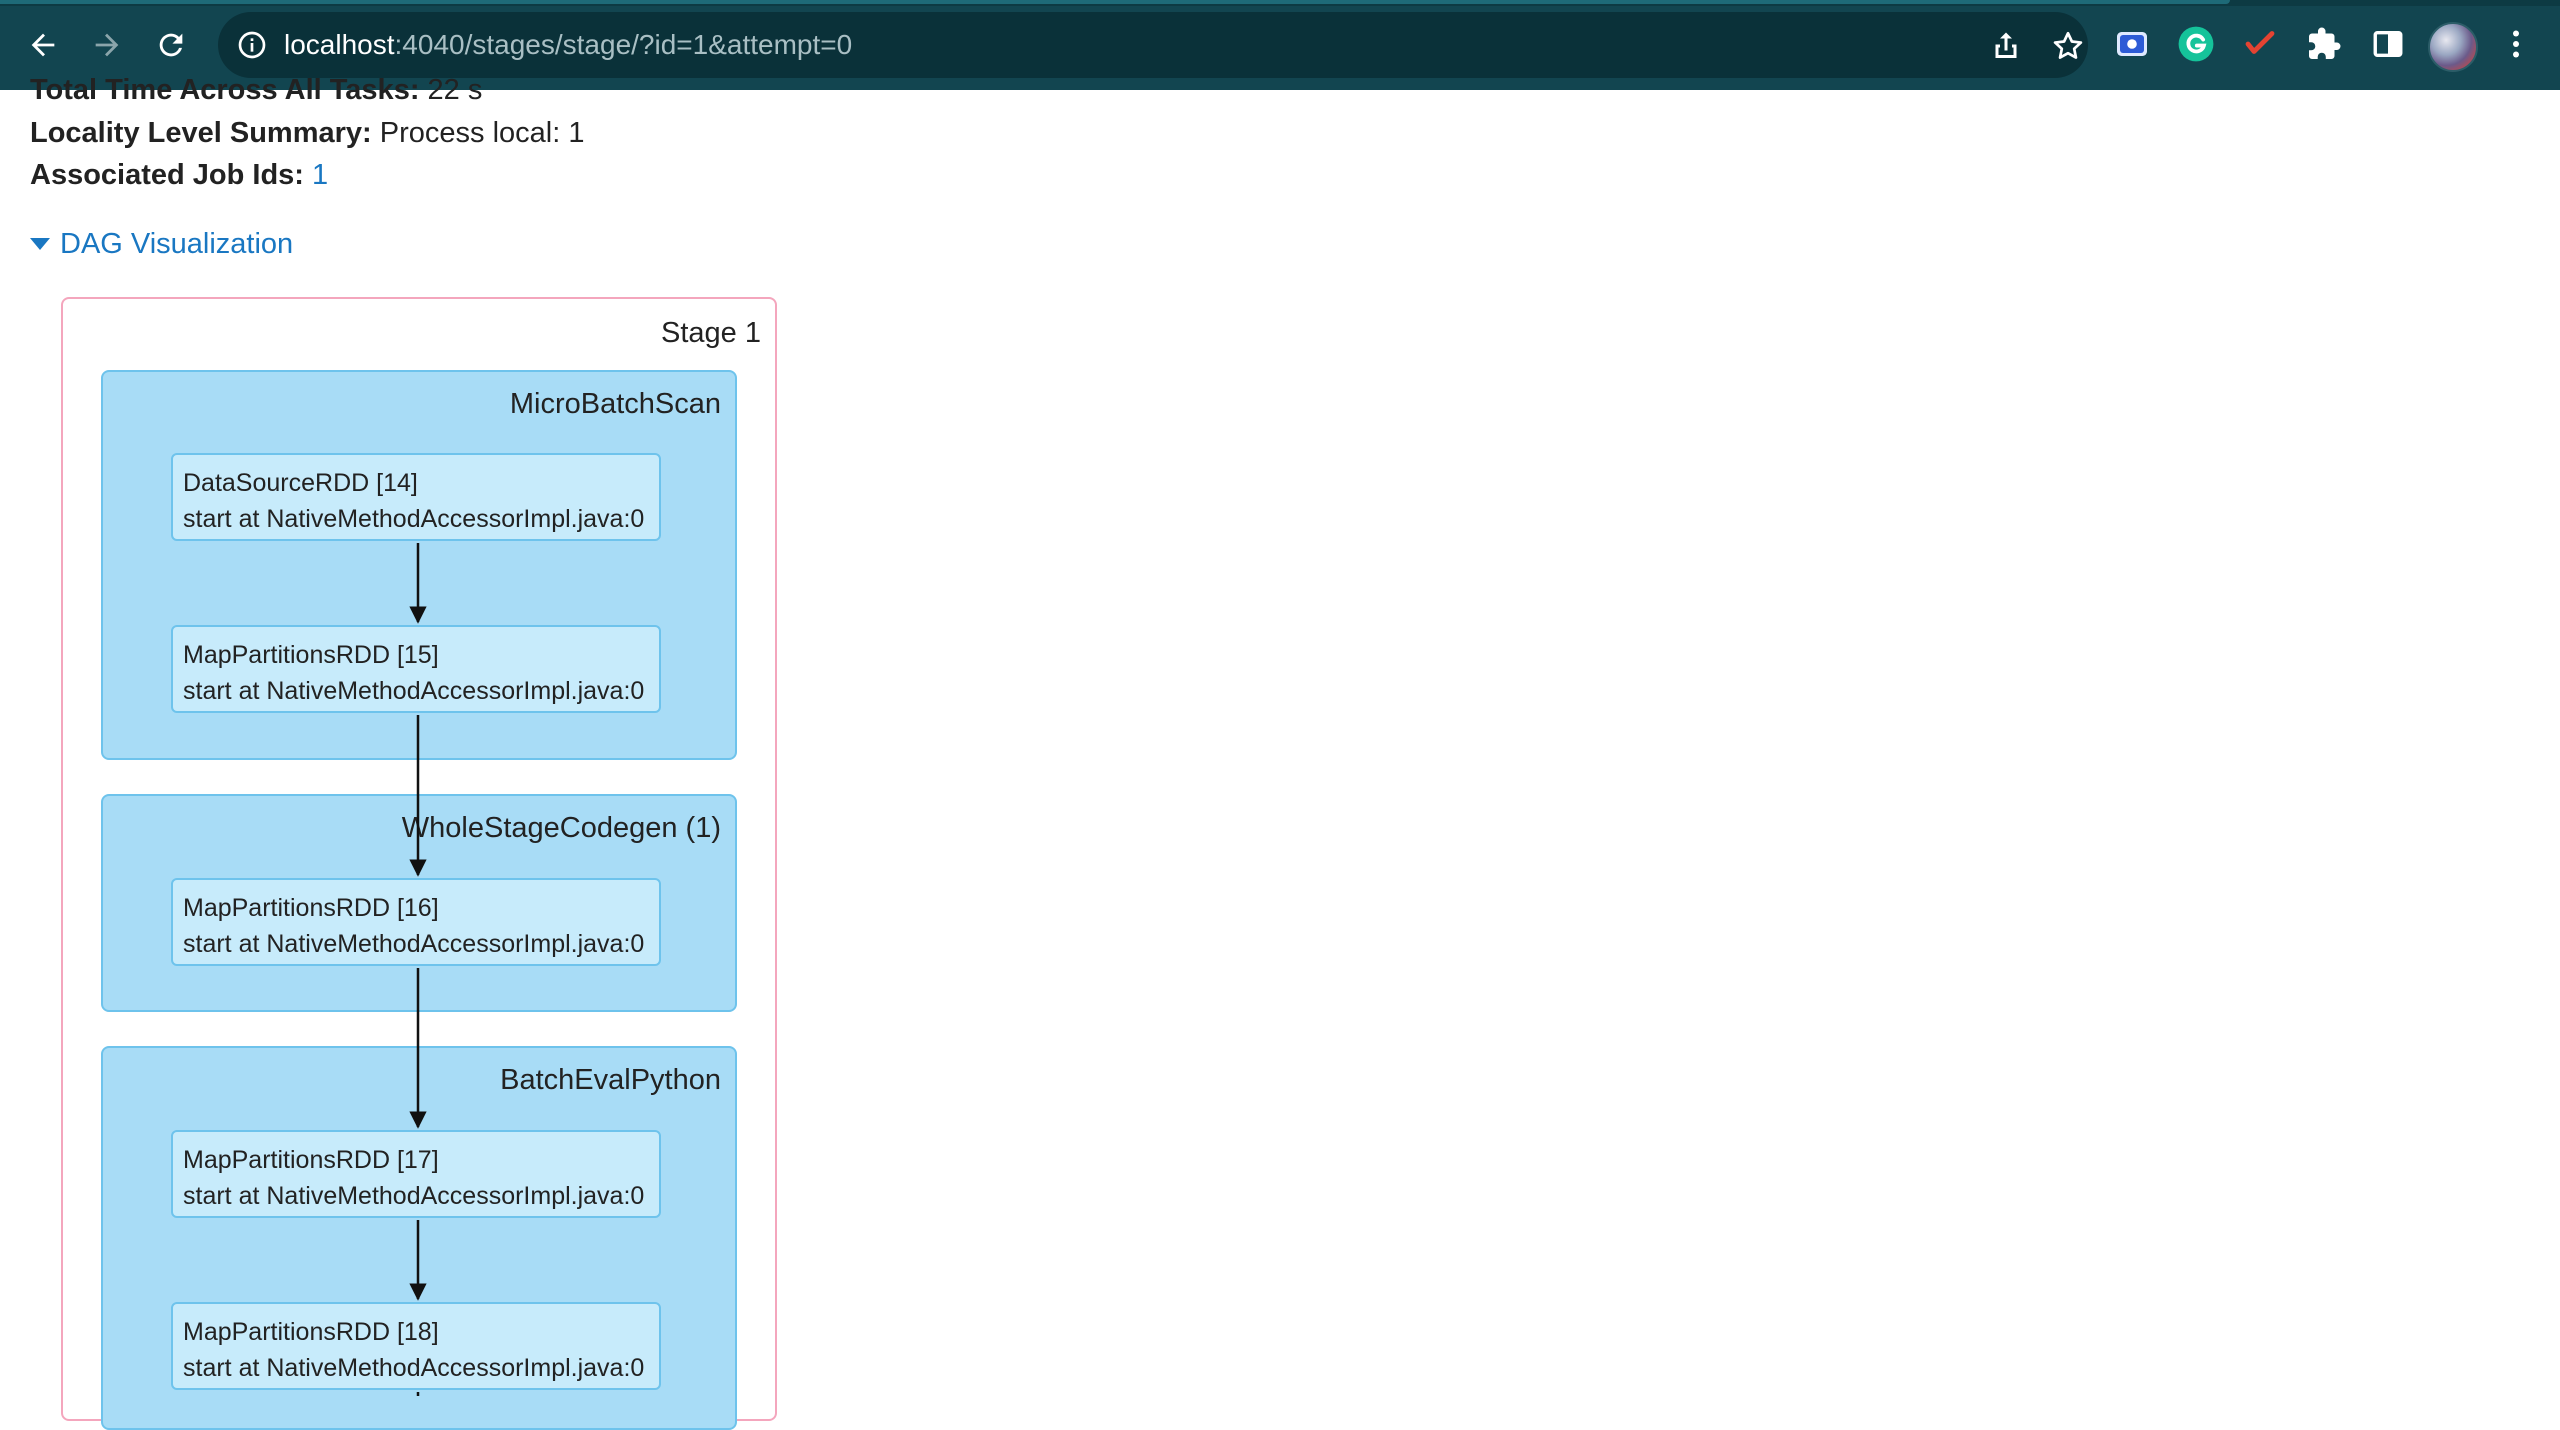 This screenshot has height=1430, width=2560. What do you see at coordinates (418, 969) in the screenshot?
I see `dag-edges` at bounding box center [418, 969].